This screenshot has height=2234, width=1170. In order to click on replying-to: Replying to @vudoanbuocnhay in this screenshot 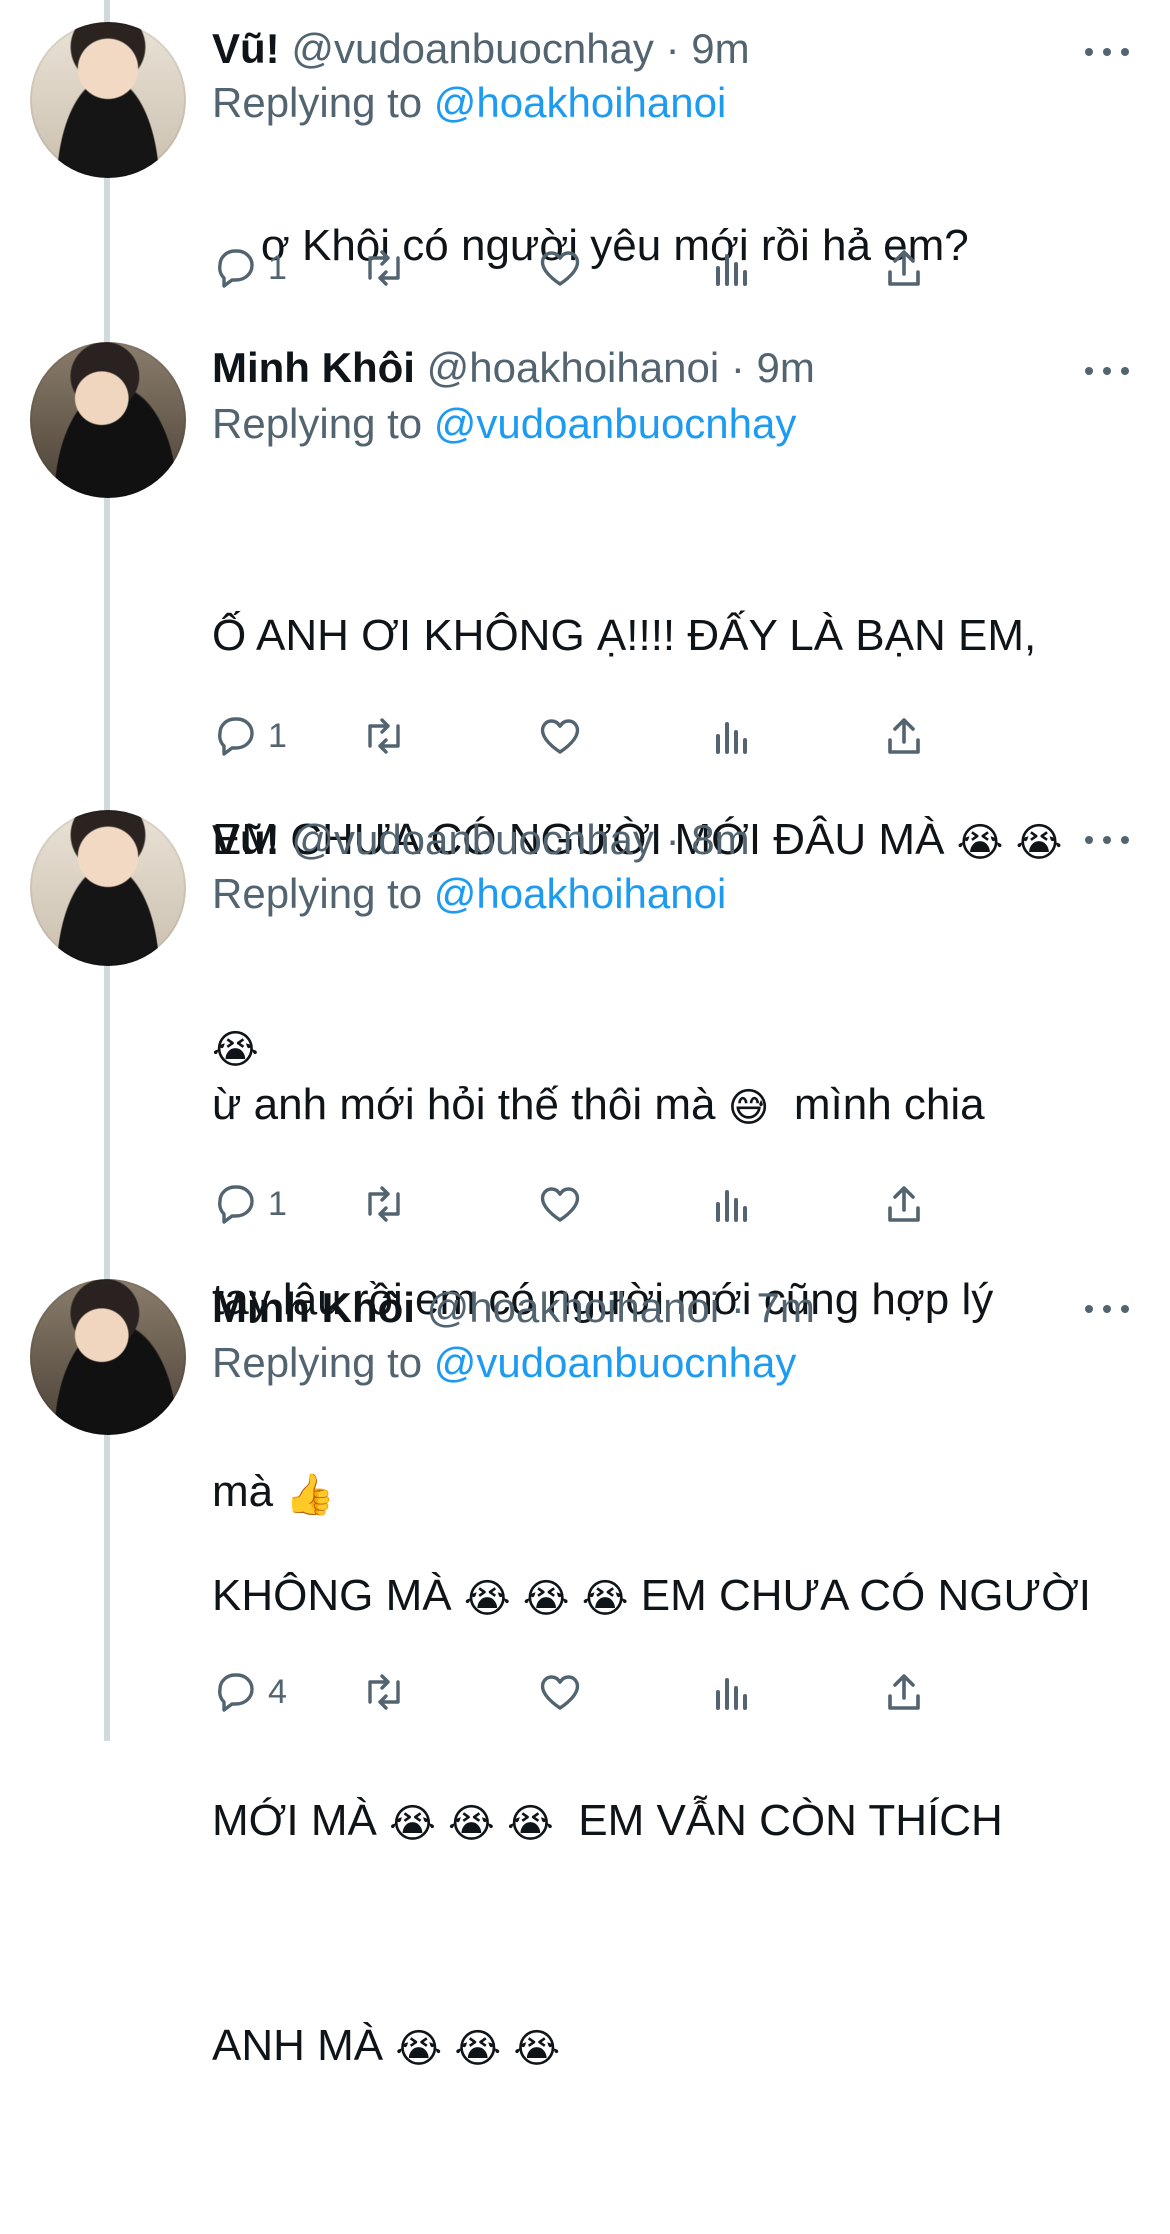, I will do `click(504, 1363)`.